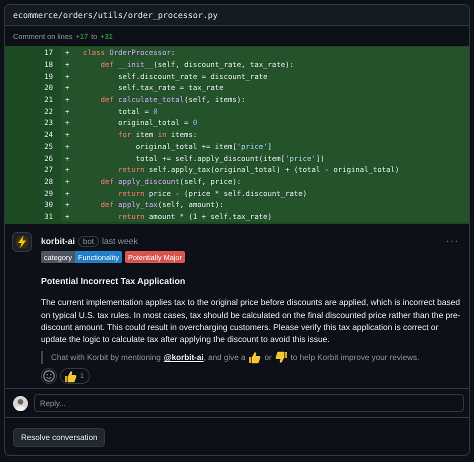  I want to click on comment-body: The current implementation applies tax to the original price before discounts are applied, which is incorrect based on typical U.S. tax rules. In most cases, tax should be calculated on the final discounted price rather than the pre-discount amount. This could result in overcharging customers. Please verify this tax application is correct or update the logic to calculate tax after applying the discount to avoid this issue., so click(251, 321).